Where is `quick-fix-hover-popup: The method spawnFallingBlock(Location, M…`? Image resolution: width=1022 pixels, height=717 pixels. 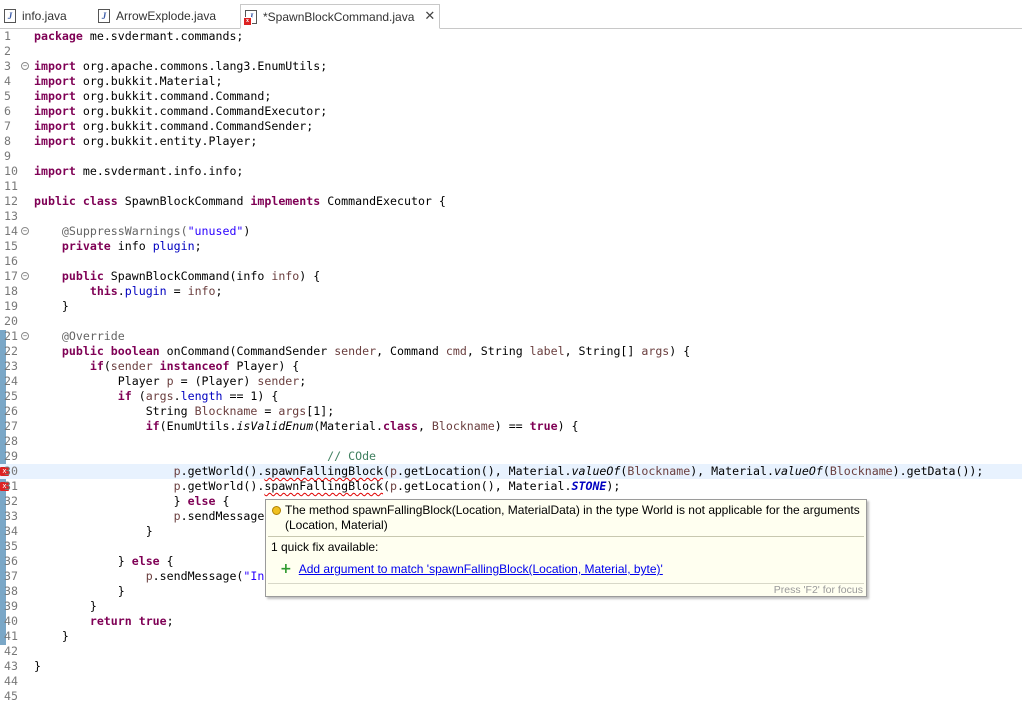 quick-fix-hover-popup: The method spawnFallingBlock(Location, M… is located at coordinates (566, 548).